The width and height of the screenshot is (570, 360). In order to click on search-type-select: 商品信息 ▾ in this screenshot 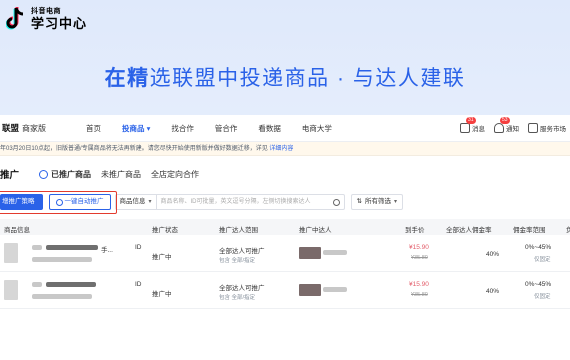, I will do `click(135, 202)`.